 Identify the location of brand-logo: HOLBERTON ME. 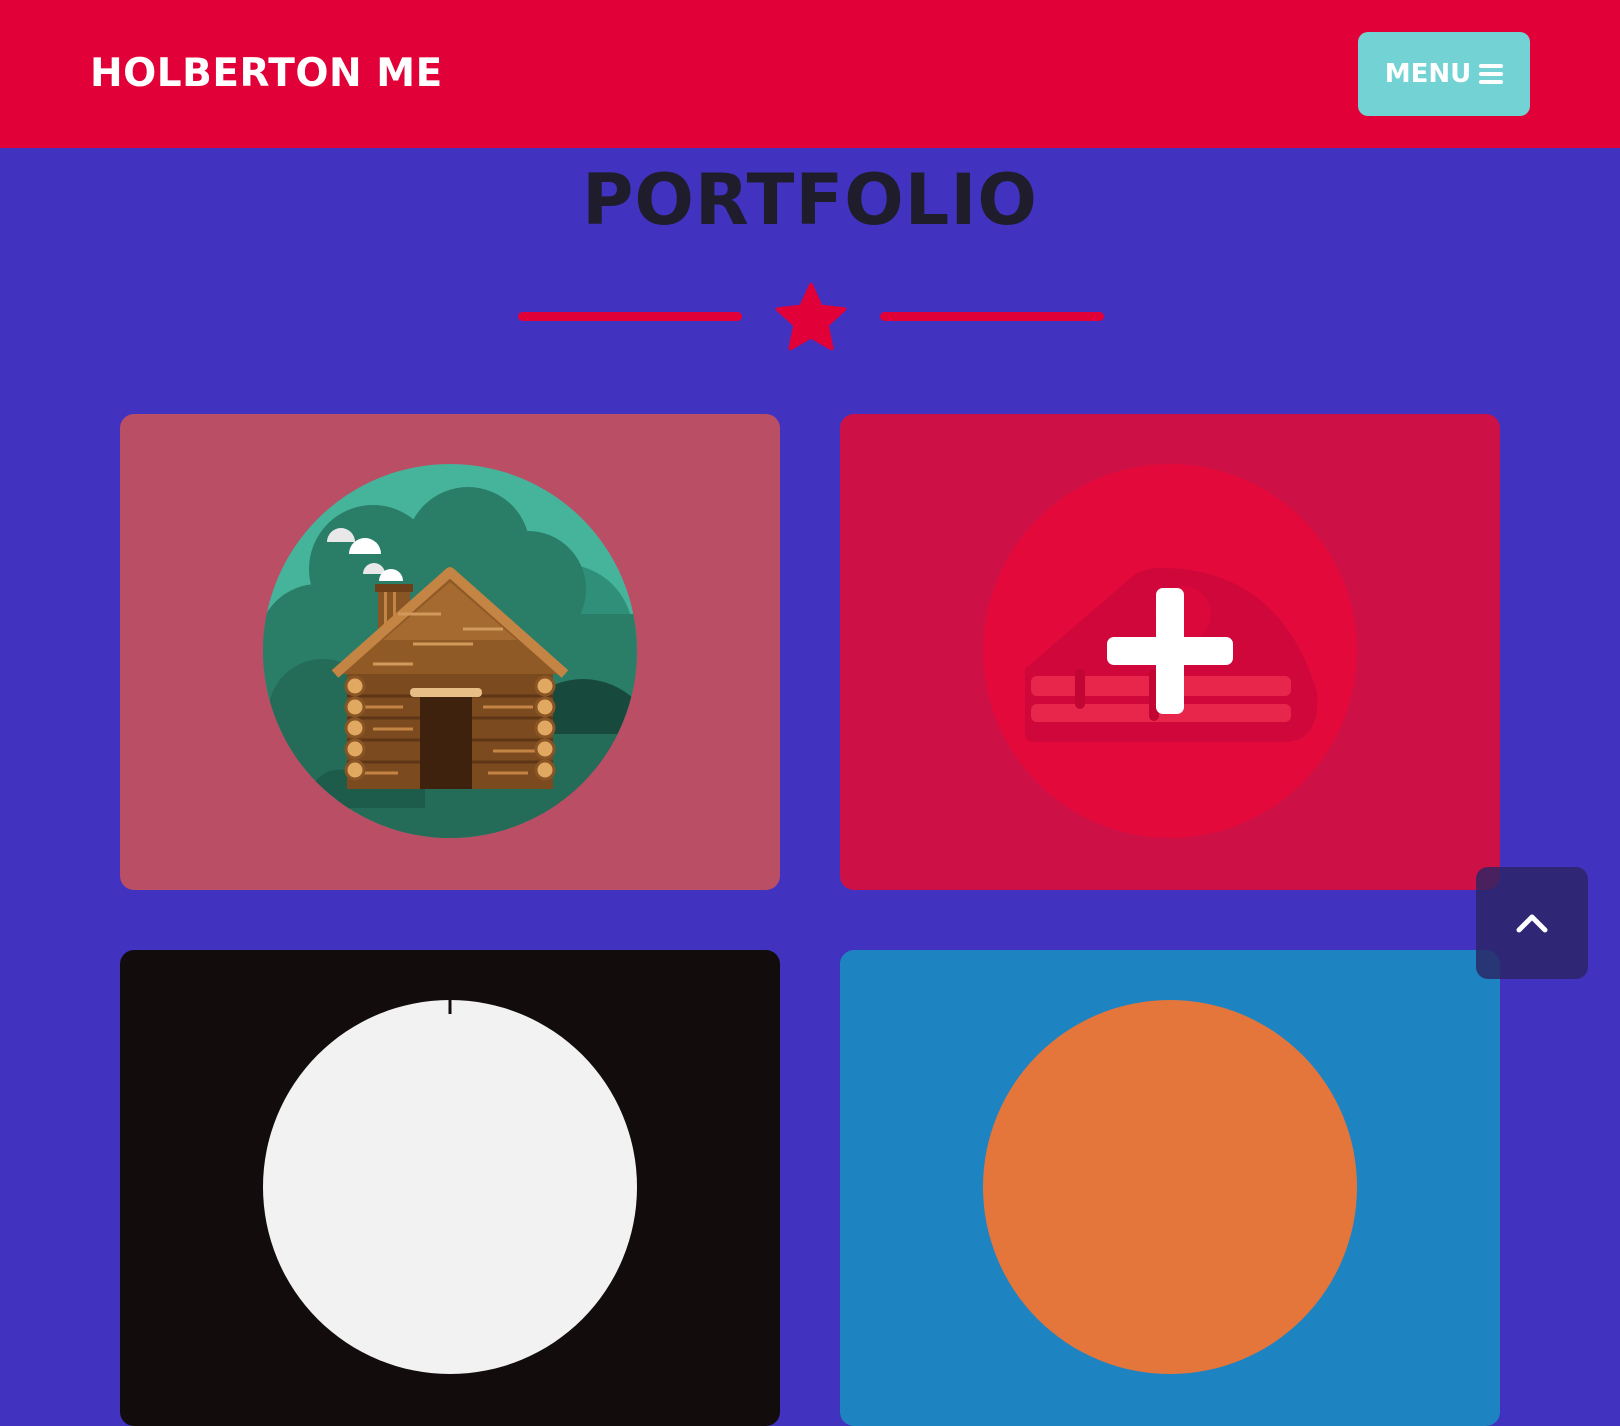
(266, 74).